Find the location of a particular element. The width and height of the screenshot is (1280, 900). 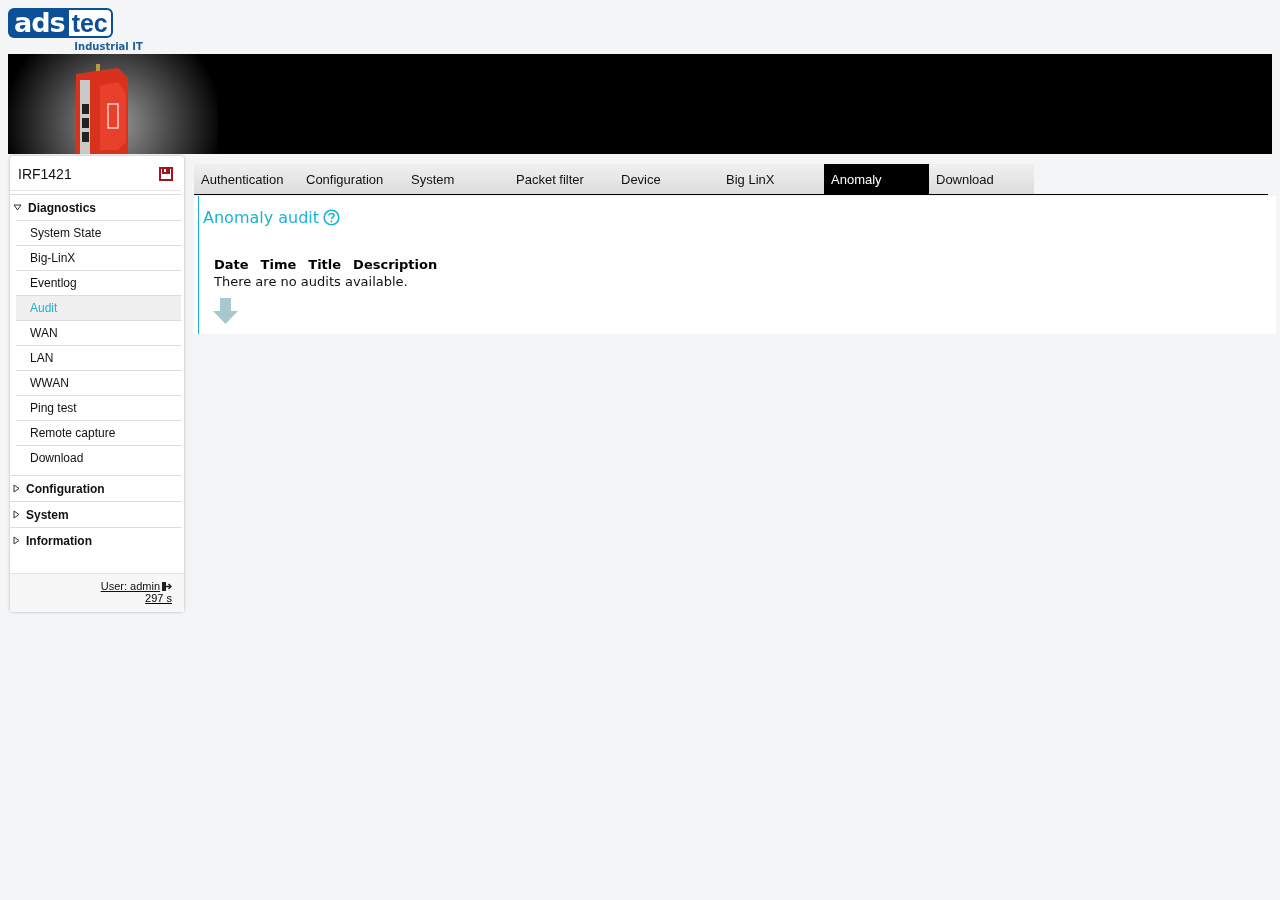

device-name: IRF1421 is located at coordinates (45, 174).